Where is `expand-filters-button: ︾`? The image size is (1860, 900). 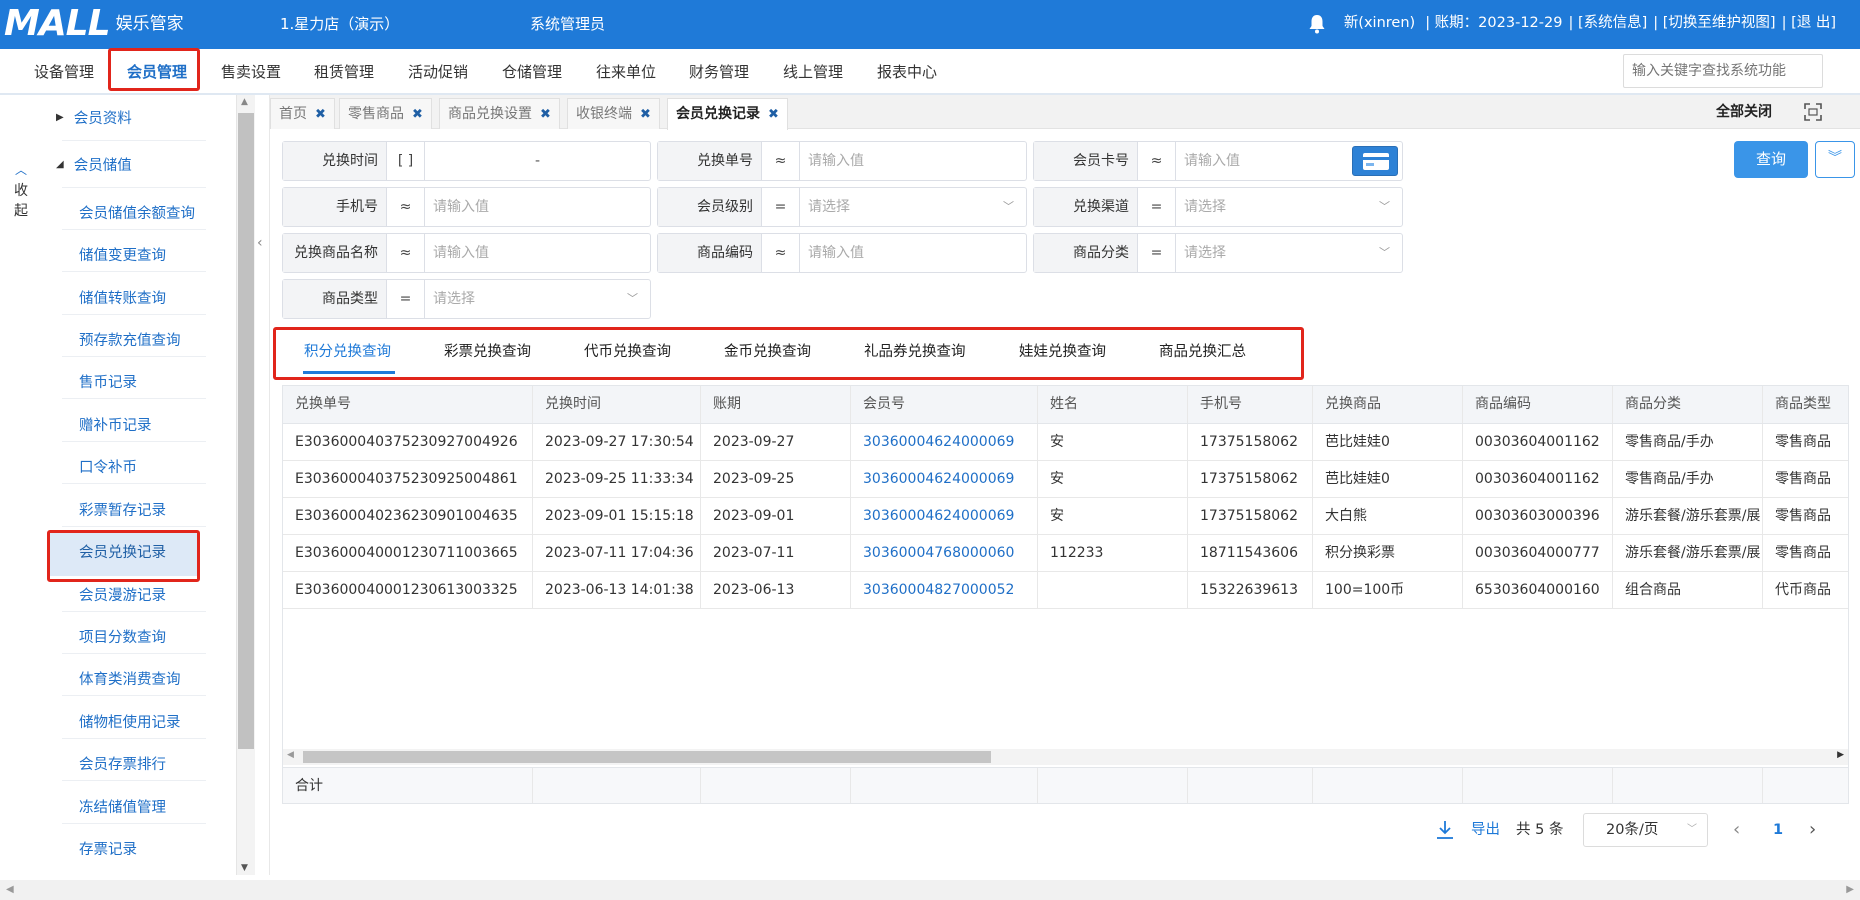 expand-filters-button: ︾ is located at coordinates (1835, 159).